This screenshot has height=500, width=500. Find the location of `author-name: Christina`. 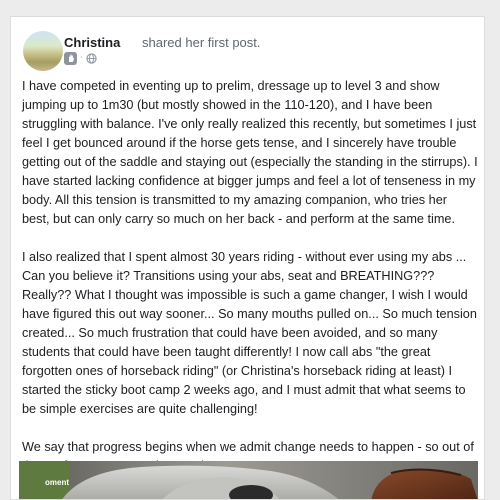

author-name: Christina is located at coordinates (92, 42).